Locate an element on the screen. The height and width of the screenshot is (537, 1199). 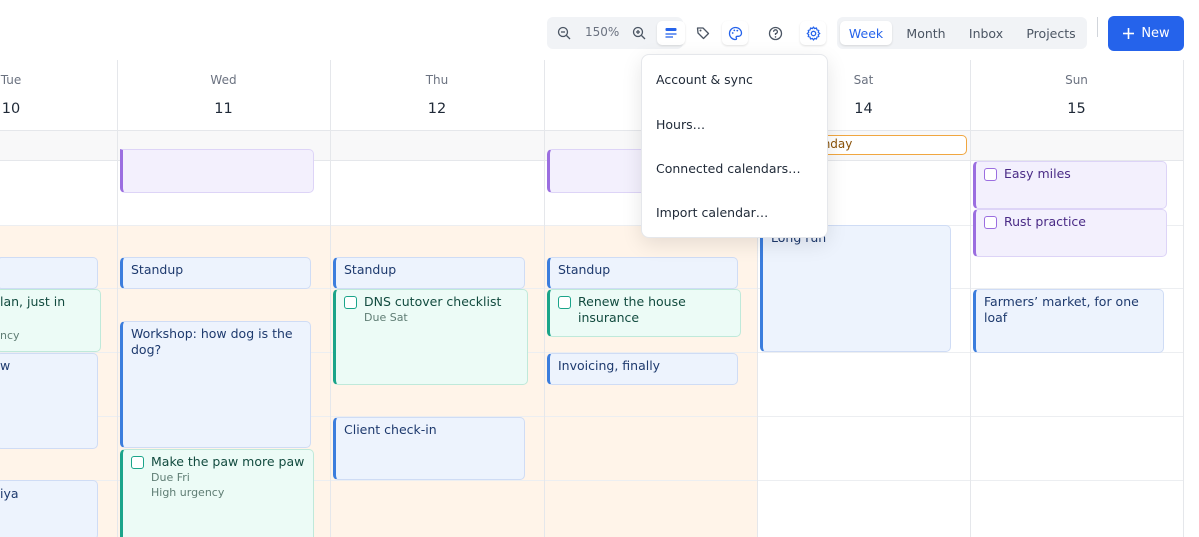
event-tue-standup is located at coordinates (49, 273).